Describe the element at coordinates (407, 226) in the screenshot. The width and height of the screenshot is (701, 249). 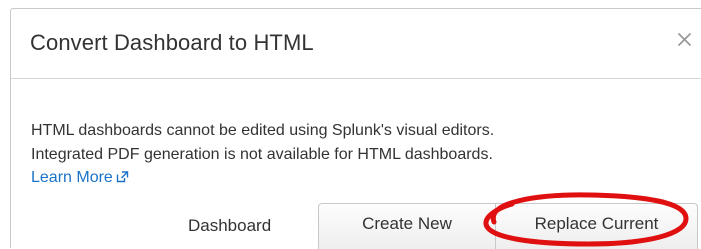
I see `create-new-button: Create New` at that location.